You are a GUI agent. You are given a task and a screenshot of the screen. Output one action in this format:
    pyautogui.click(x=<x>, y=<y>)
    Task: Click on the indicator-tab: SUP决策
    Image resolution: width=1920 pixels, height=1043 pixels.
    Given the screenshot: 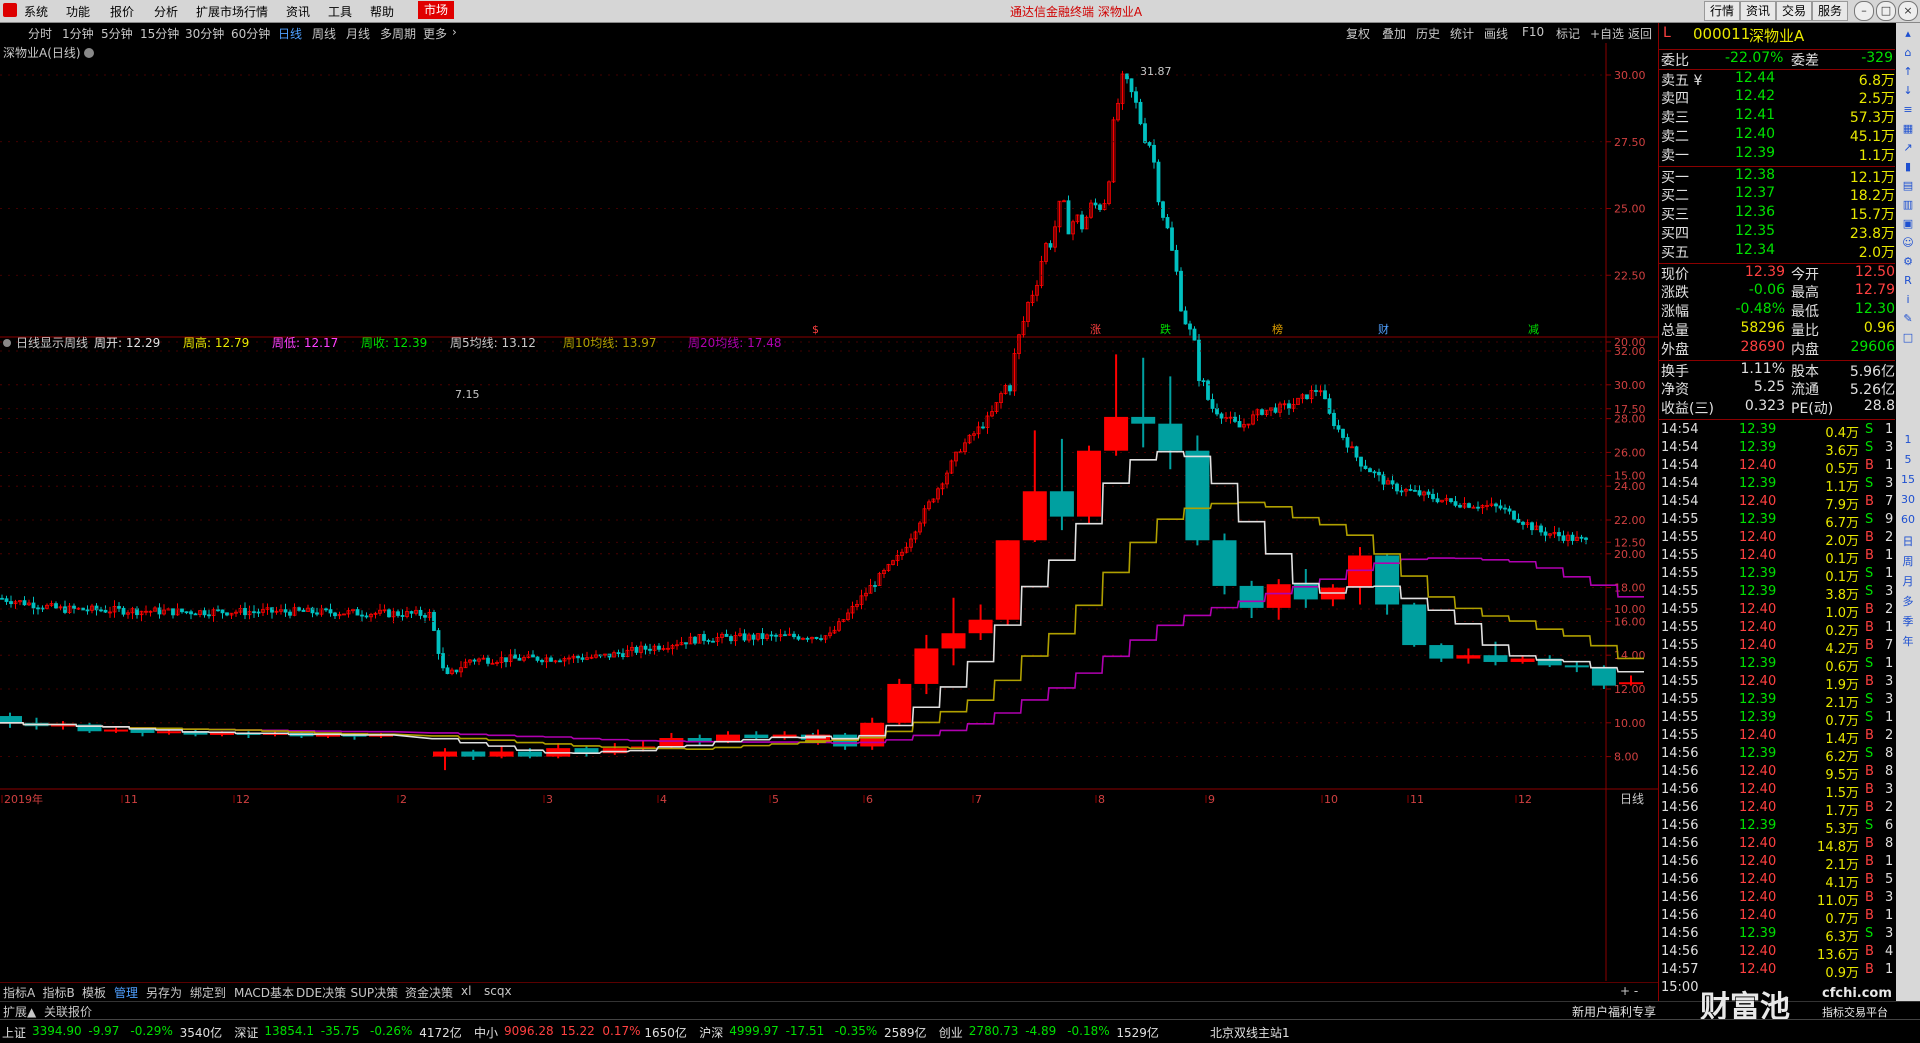 What is the action you would take?
    pyautogui.click(x=375, y=992)
    